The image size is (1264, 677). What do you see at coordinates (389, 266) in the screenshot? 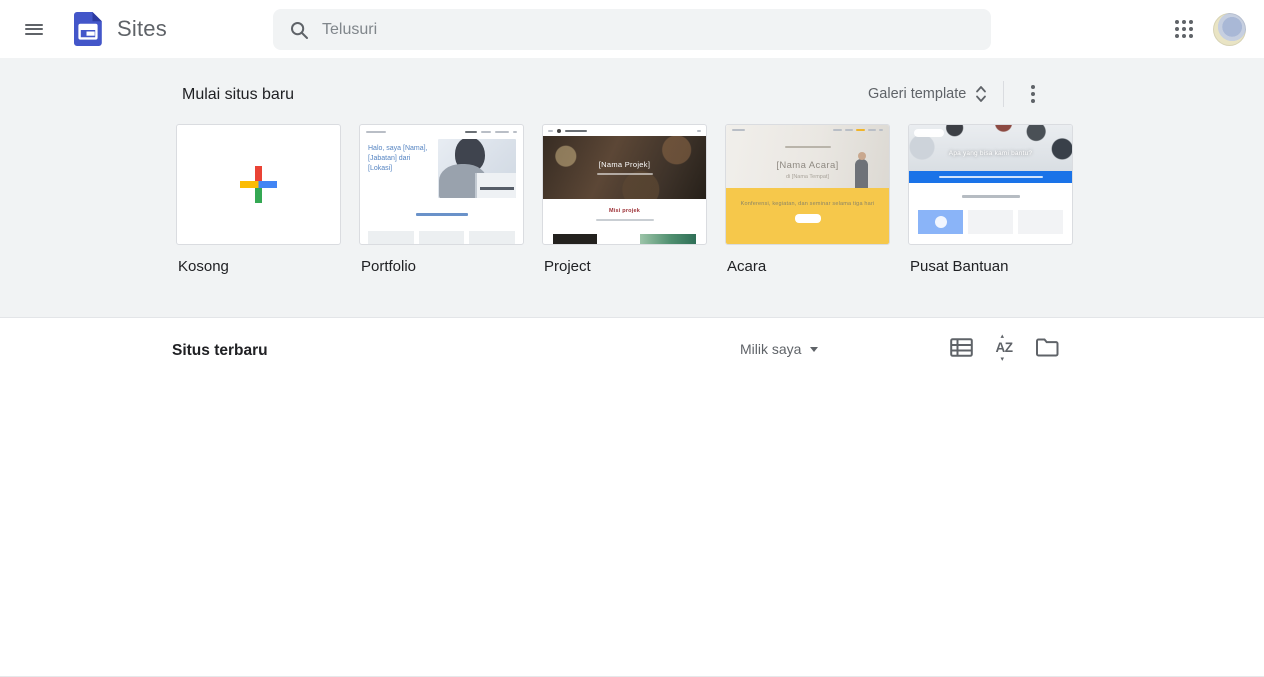
I see `template-label: Portfolio` at bounding box center [389, 266].